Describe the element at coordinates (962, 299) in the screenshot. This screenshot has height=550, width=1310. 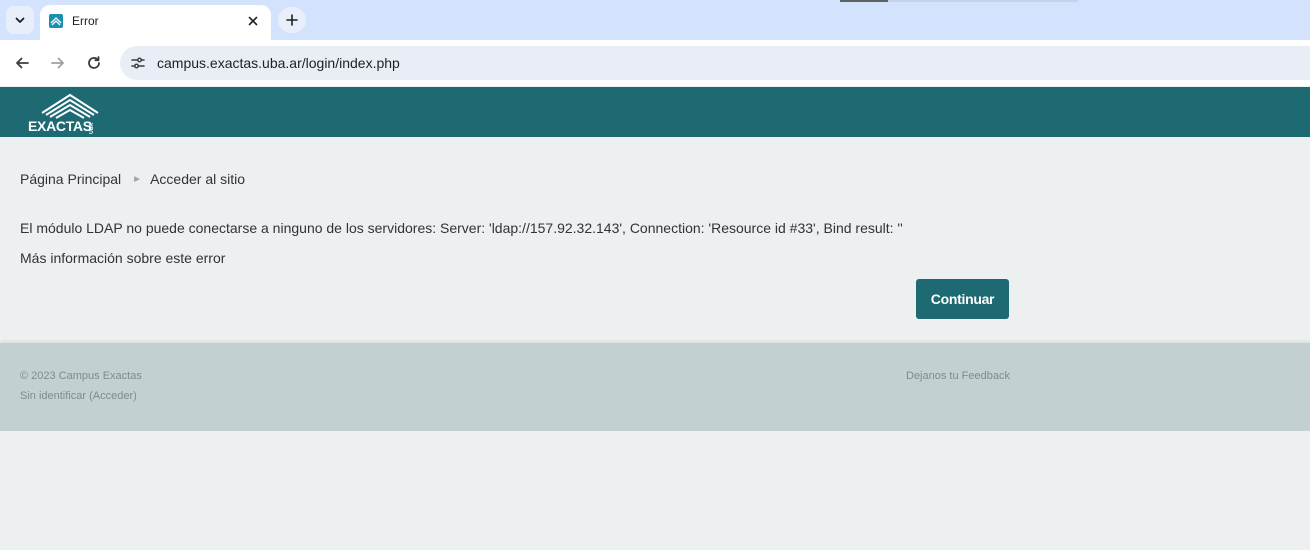
I see `continue-button: Continuar` at that location.